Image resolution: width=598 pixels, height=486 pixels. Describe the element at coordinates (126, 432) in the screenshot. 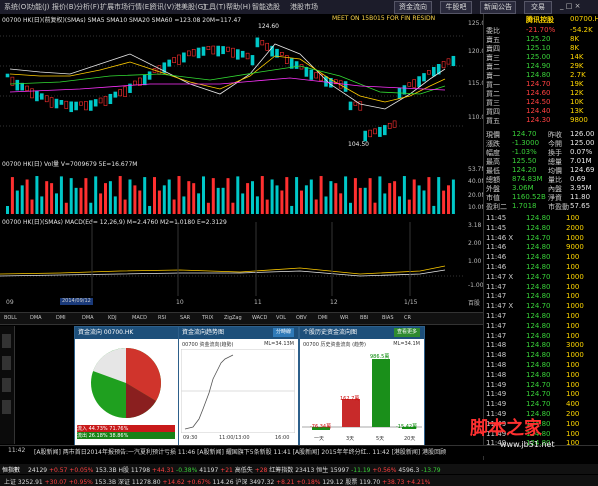

I see `capital-flow-table: 流入 44.73% 71.76% 流出 26.18% 38.86%` at that location.